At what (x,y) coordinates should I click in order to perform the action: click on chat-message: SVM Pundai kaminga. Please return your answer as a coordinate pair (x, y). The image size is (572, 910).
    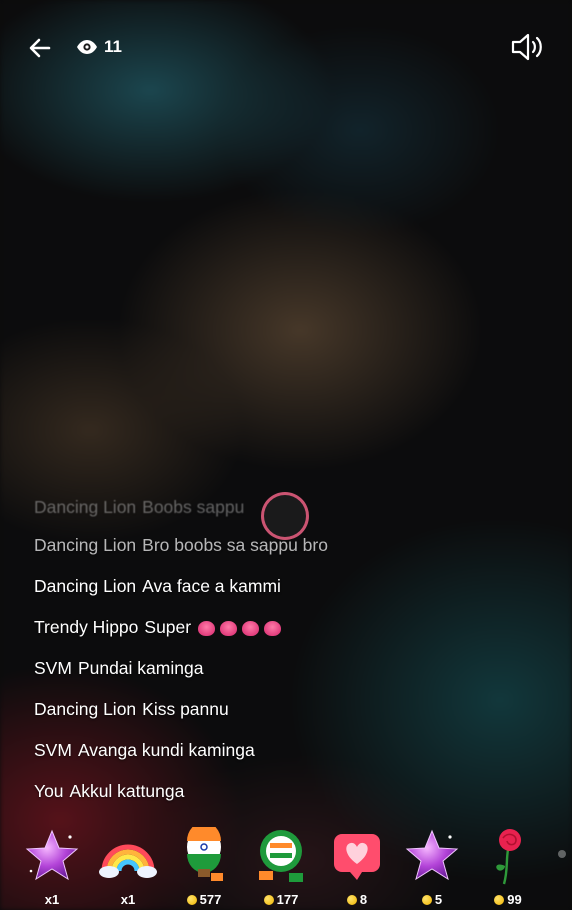
    Looking at the image, I should click on (118, 668).